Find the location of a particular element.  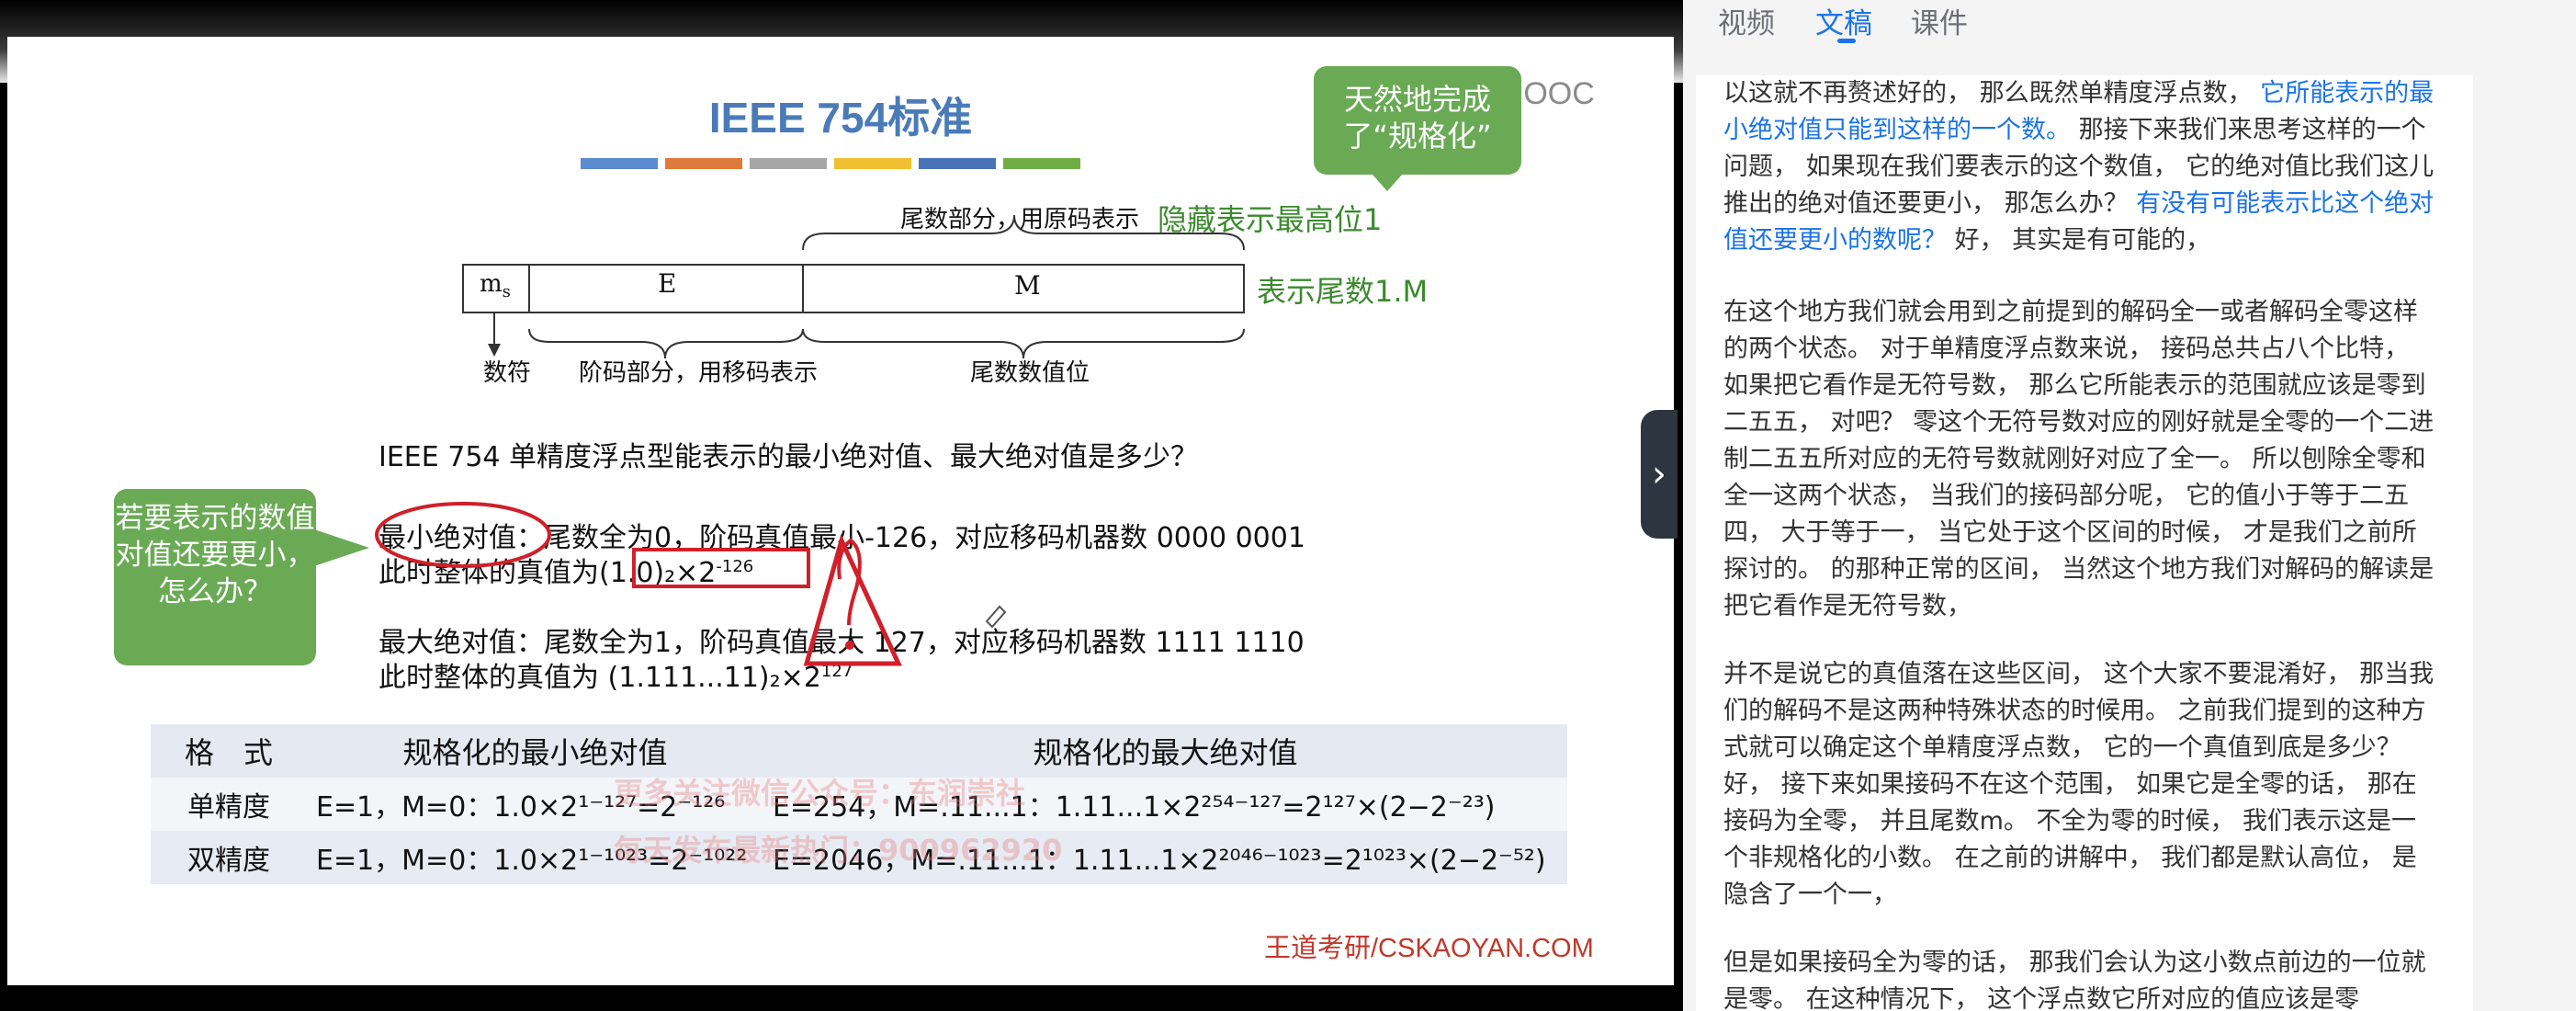

transcript-sentence: 好， 其实是有可能的， is located at coordinates (2079, 240).